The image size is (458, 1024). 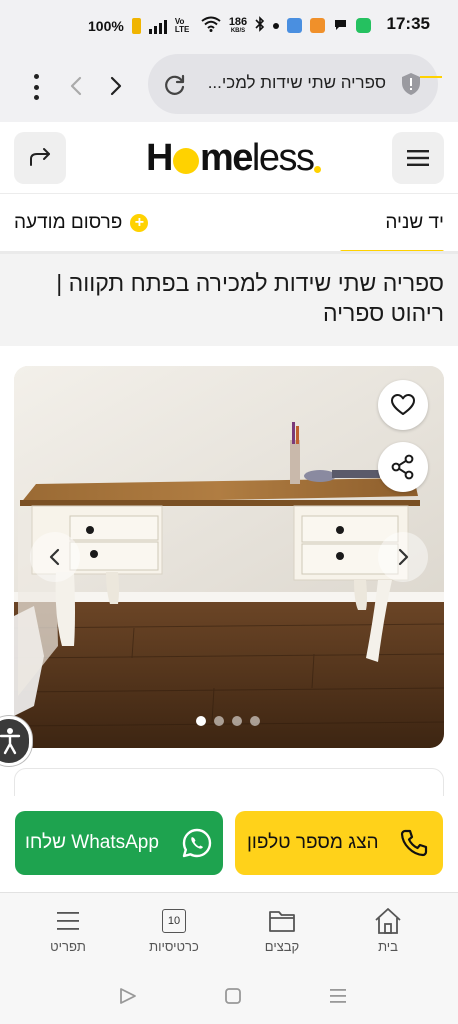 I want to click on whatsapp-button: שלחו WhatsApp, so click(x=119, y=843).